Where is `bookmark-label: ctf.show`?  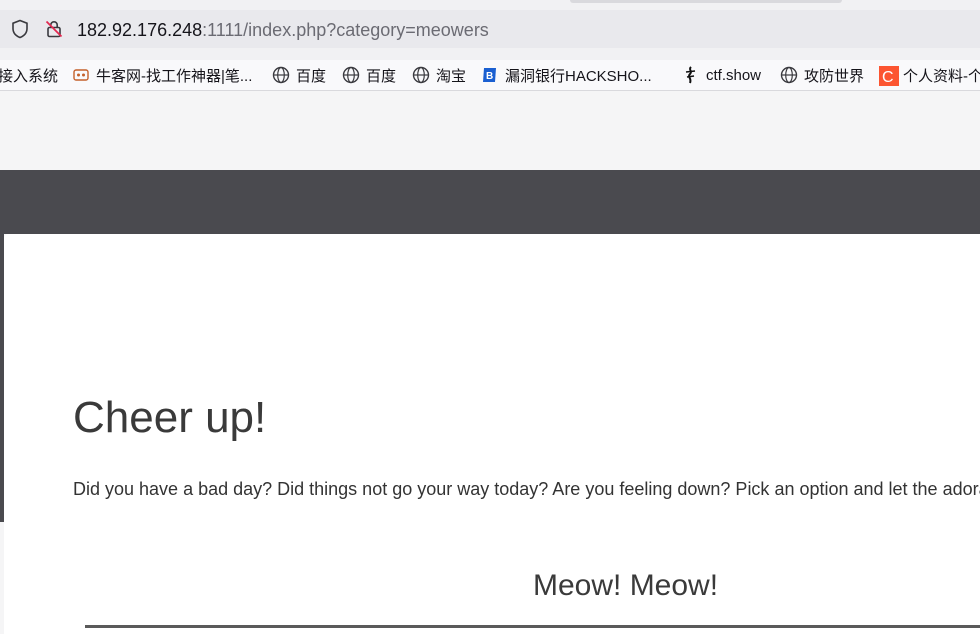
bookmark-label: ctf.show is located at coordinates (734, 75).